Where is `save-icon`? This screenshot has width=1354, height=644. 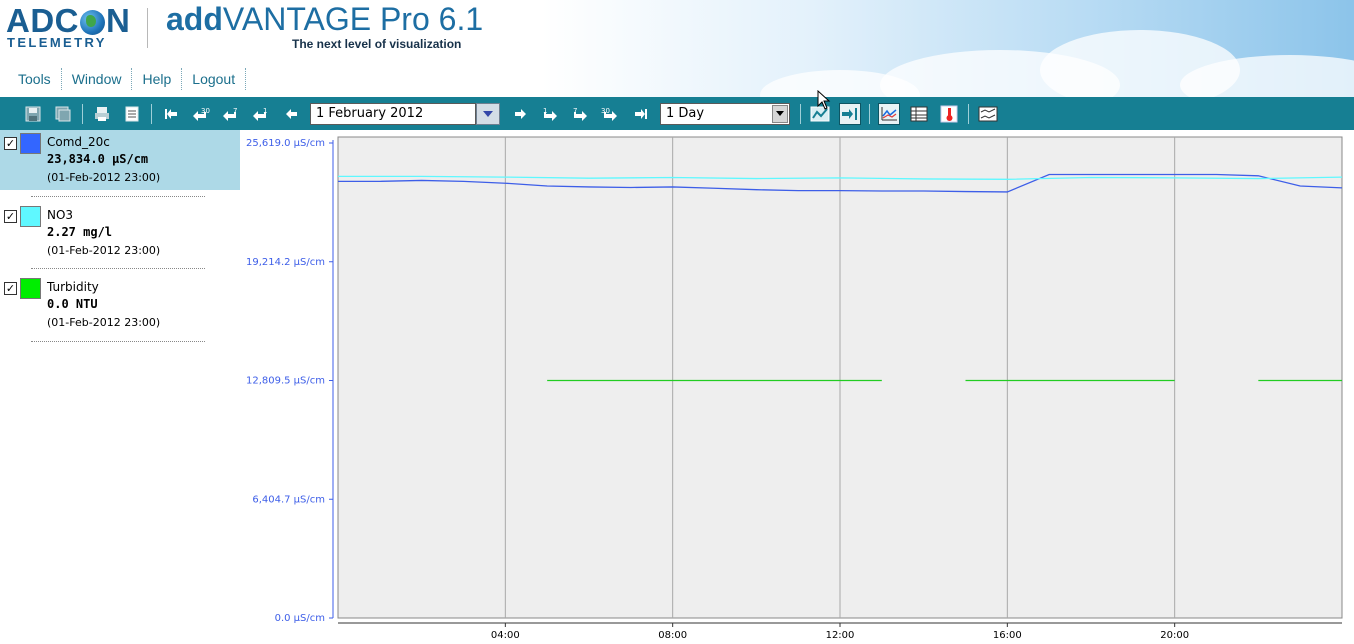
save-icon is located at coordinates (33, 114).